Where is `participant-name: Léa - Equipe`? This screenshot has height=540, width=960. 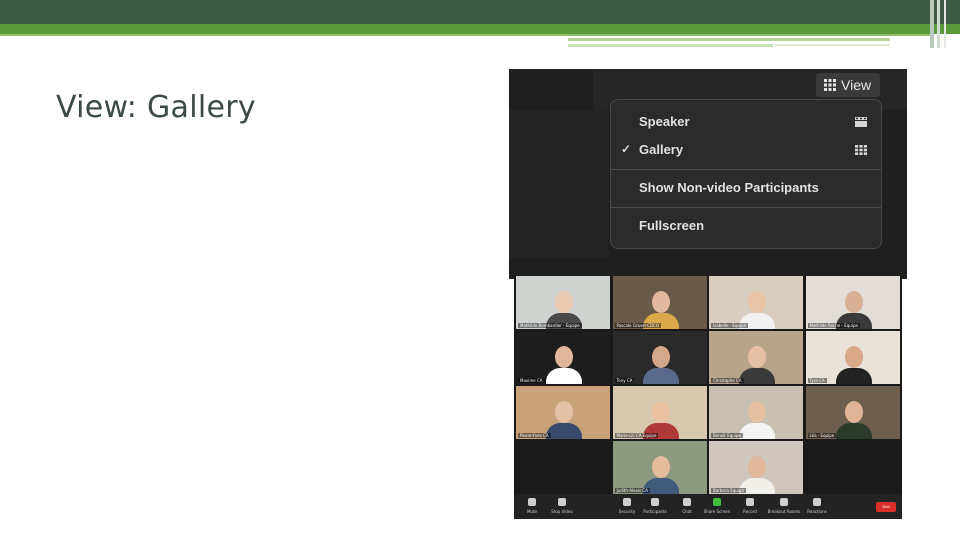
participant-name: Léa - Equipe is located at coordinates (822, 435).